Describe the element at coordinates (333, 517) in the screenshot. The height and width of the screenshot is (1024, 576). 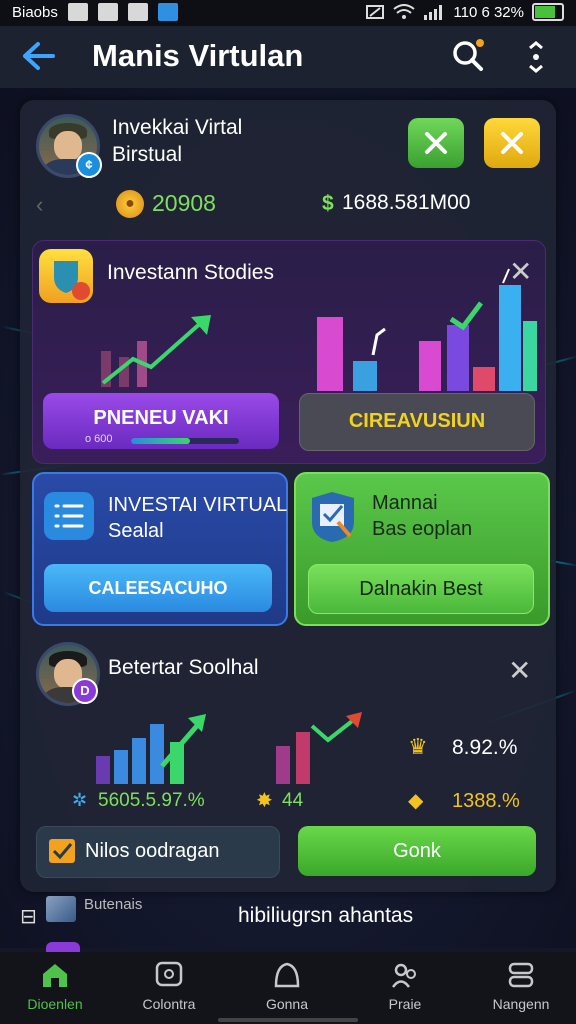
I see `checklist-icon` at that location.